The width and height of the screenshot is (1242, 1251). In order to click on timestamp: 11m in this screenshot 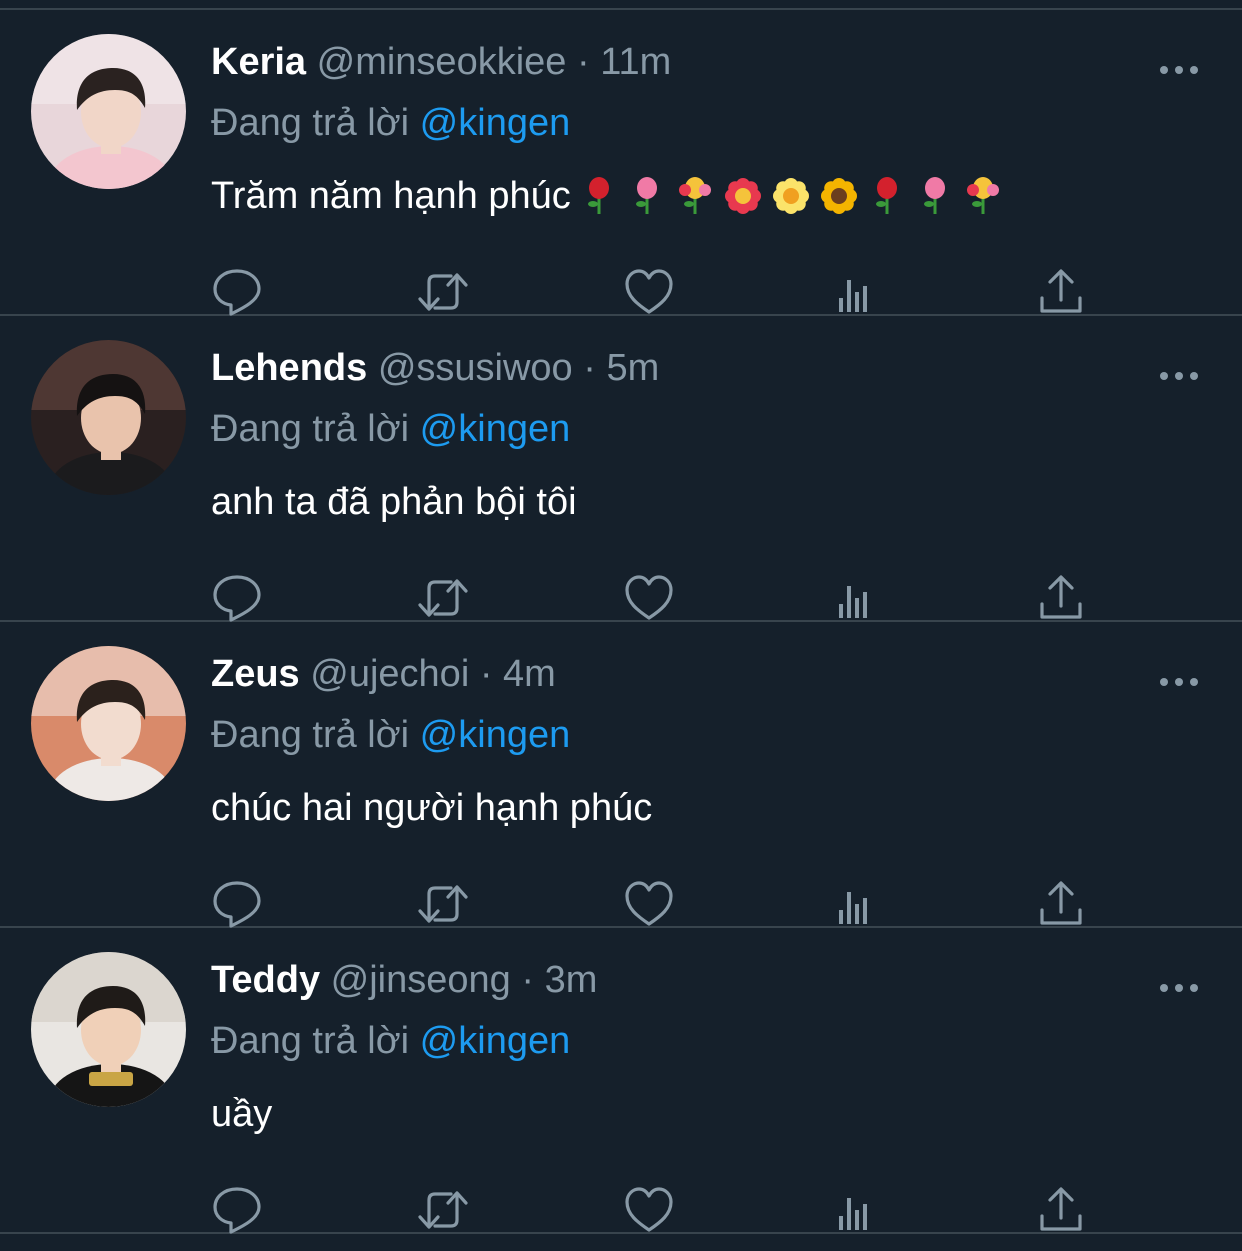, I will do `click(635, 62)`.